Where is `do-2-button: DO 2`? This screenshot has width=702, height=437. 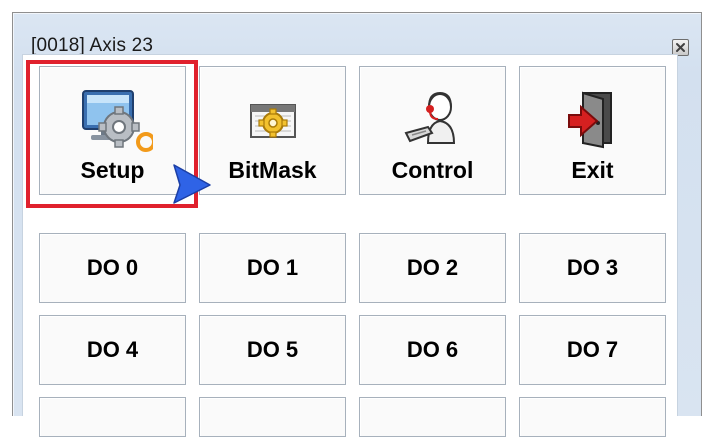 do-2-button: DO 2 is located at coordinates (432, 268).